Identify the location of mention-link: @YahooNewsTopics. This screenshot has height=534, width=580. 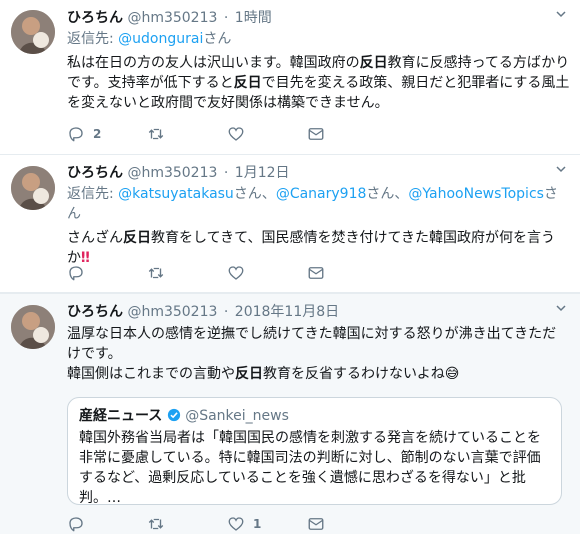
(476, 194).